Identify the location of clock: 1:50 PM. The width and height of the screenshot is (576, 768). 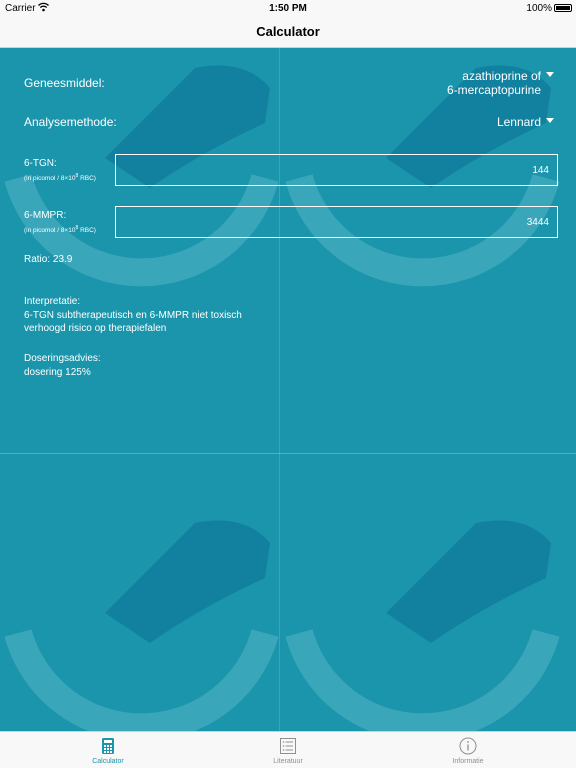
(288, 8).